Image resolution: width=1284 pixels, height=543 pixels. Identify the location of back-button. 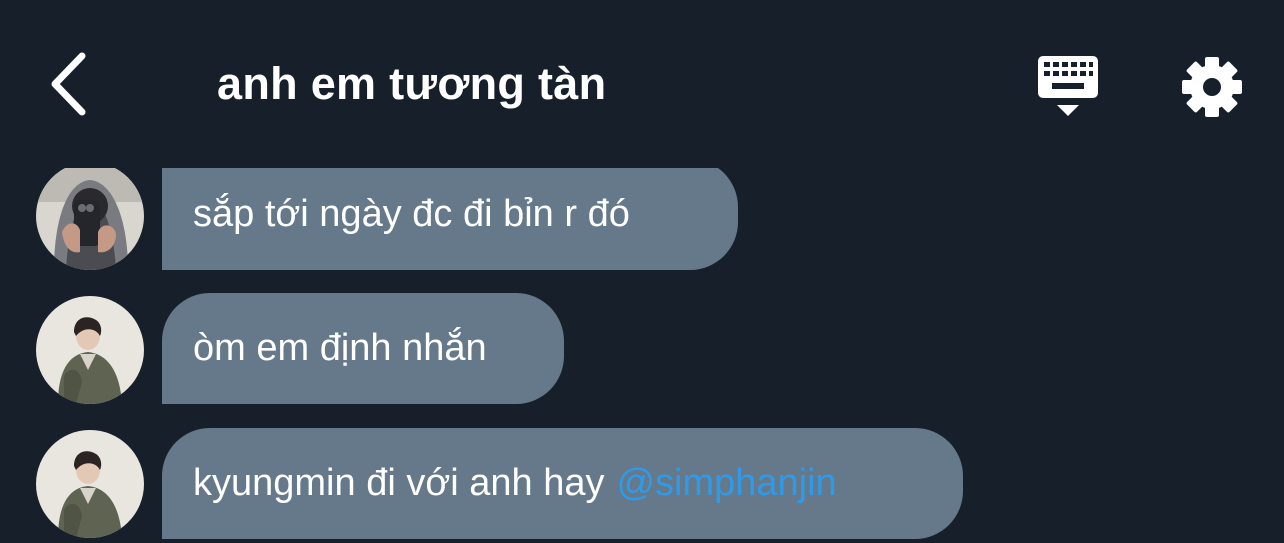
(68, 84).